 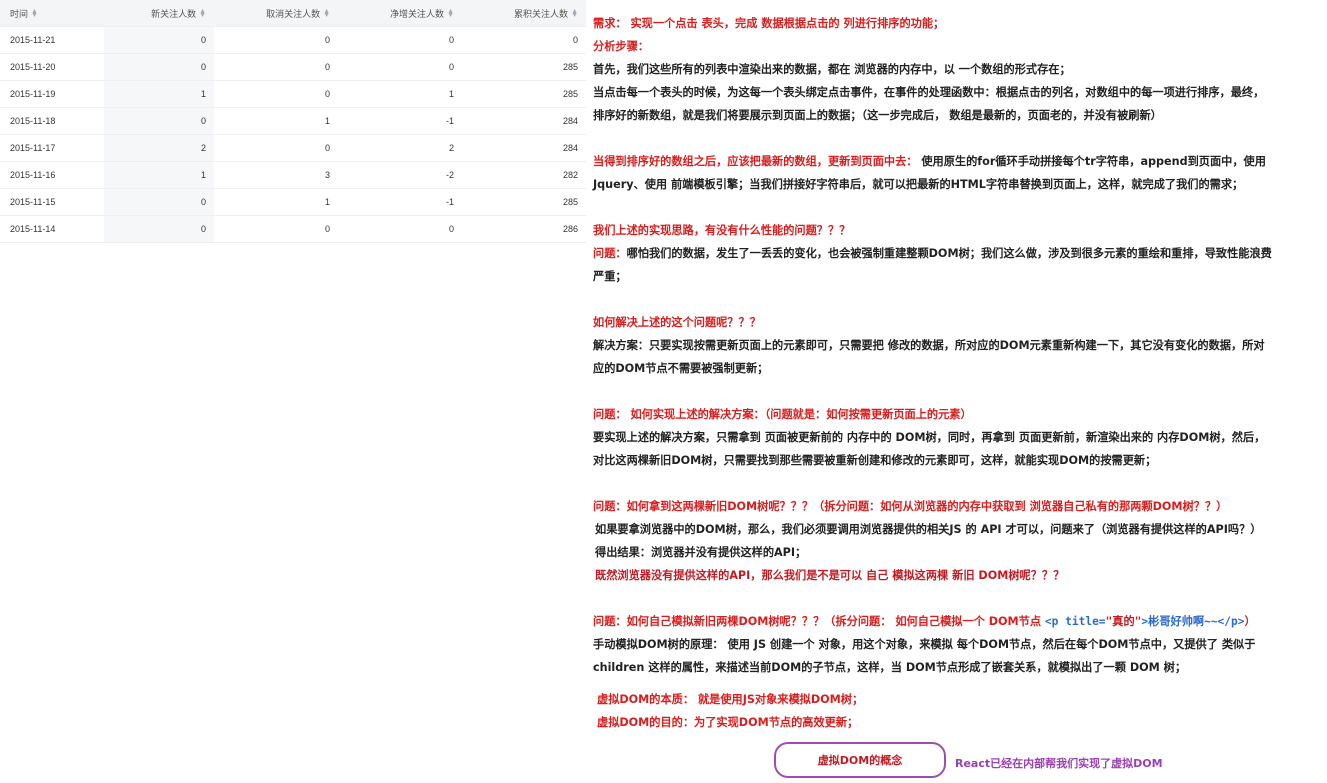 What do you see at coordinates (52, 67) in the screenshot?
I see `cell-date: 2015-11-20` at bounding box center [52, 67].